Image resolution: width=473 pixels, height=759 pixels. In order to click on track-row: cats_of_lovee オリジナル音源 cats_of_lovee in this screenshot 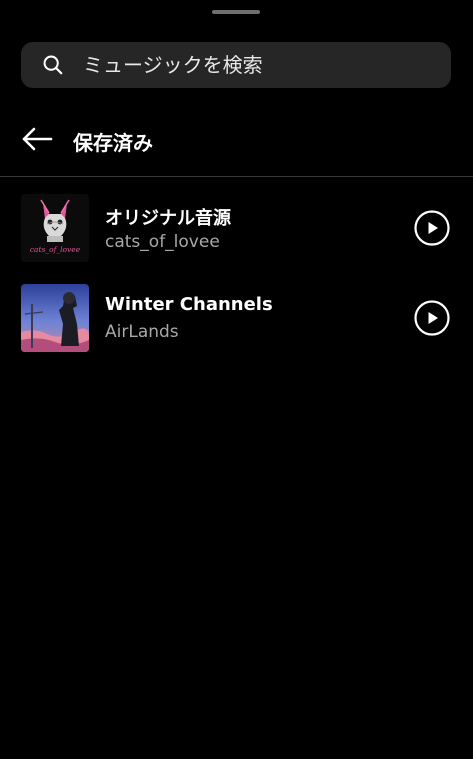, I will do `click(236, 228)`.